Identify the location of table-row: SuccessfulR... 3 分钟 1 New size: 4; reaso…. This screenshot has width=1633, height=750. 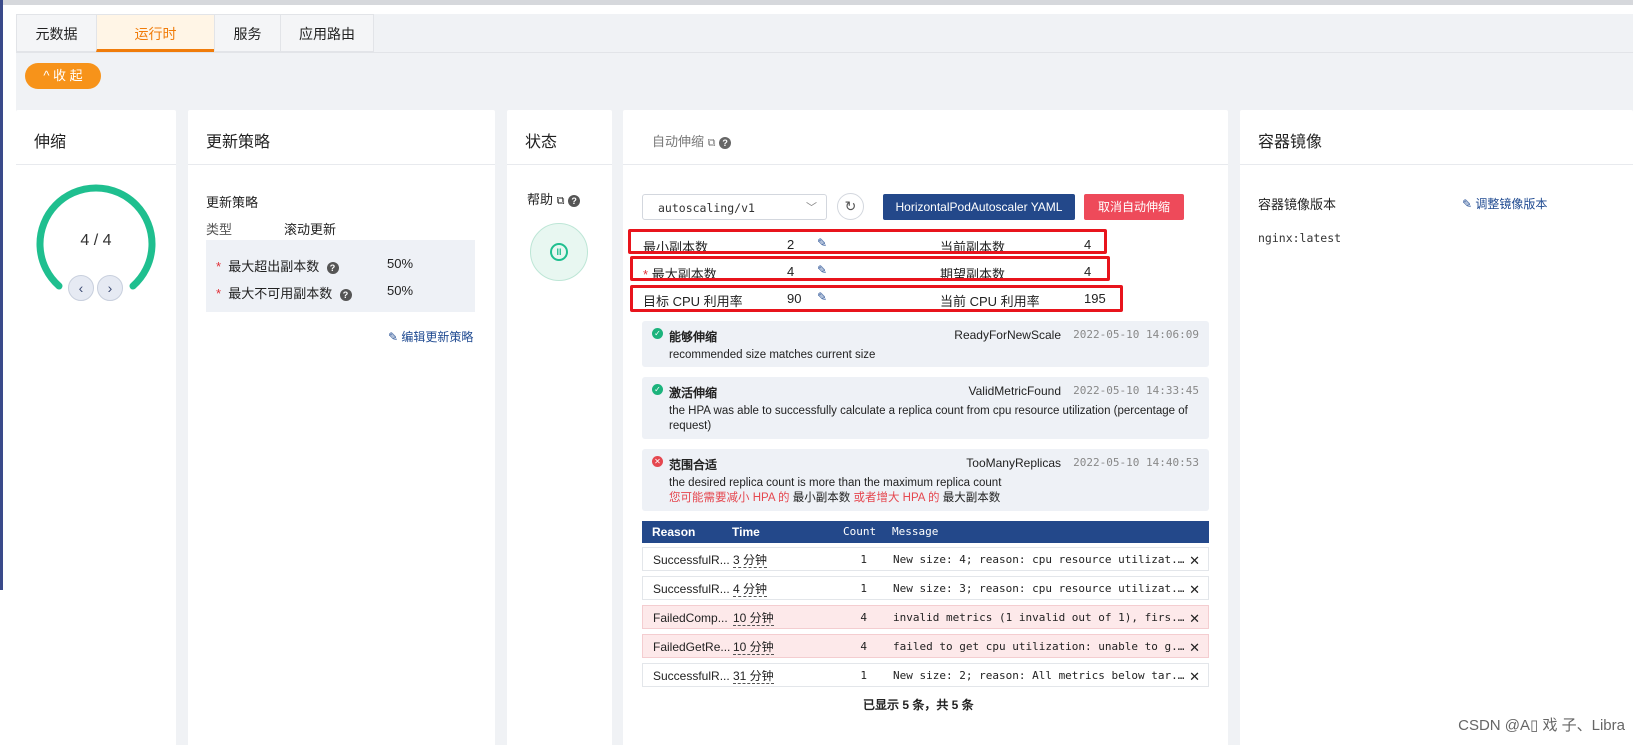
(925, 559).